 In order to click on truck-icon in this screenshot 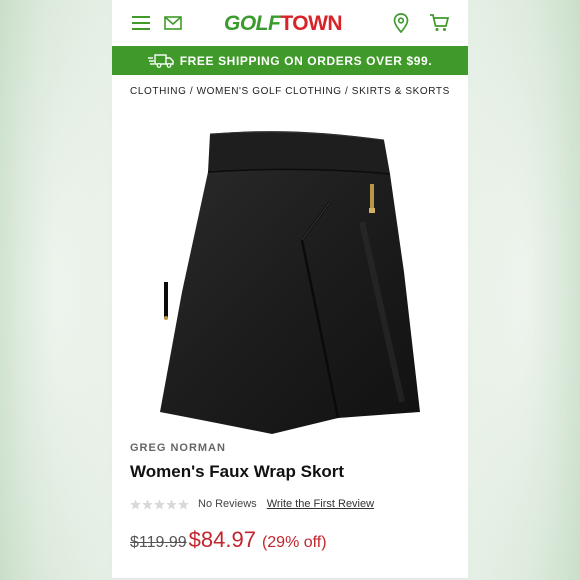, I will do `click(160, 60)`.